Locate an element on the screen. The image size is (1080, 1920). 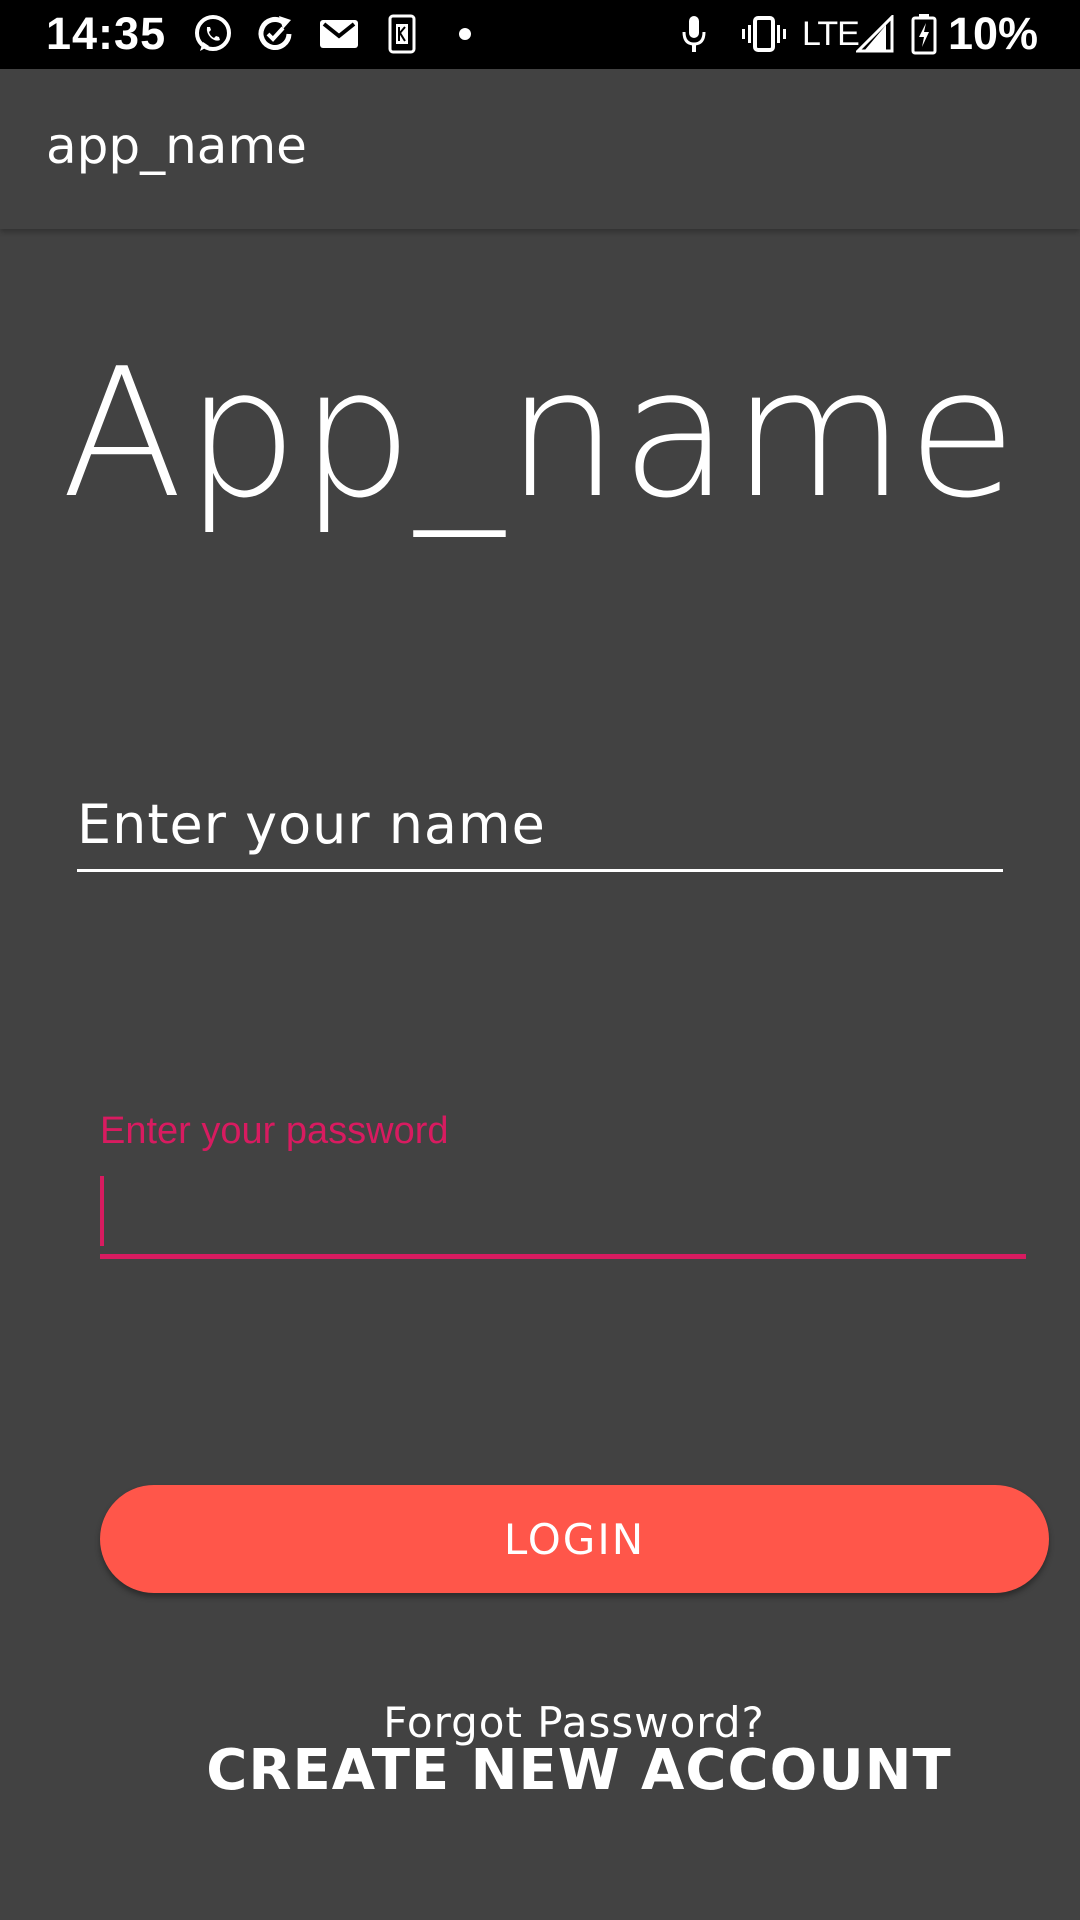
battery-percentage: 10% is located at coordinates (993, 33).